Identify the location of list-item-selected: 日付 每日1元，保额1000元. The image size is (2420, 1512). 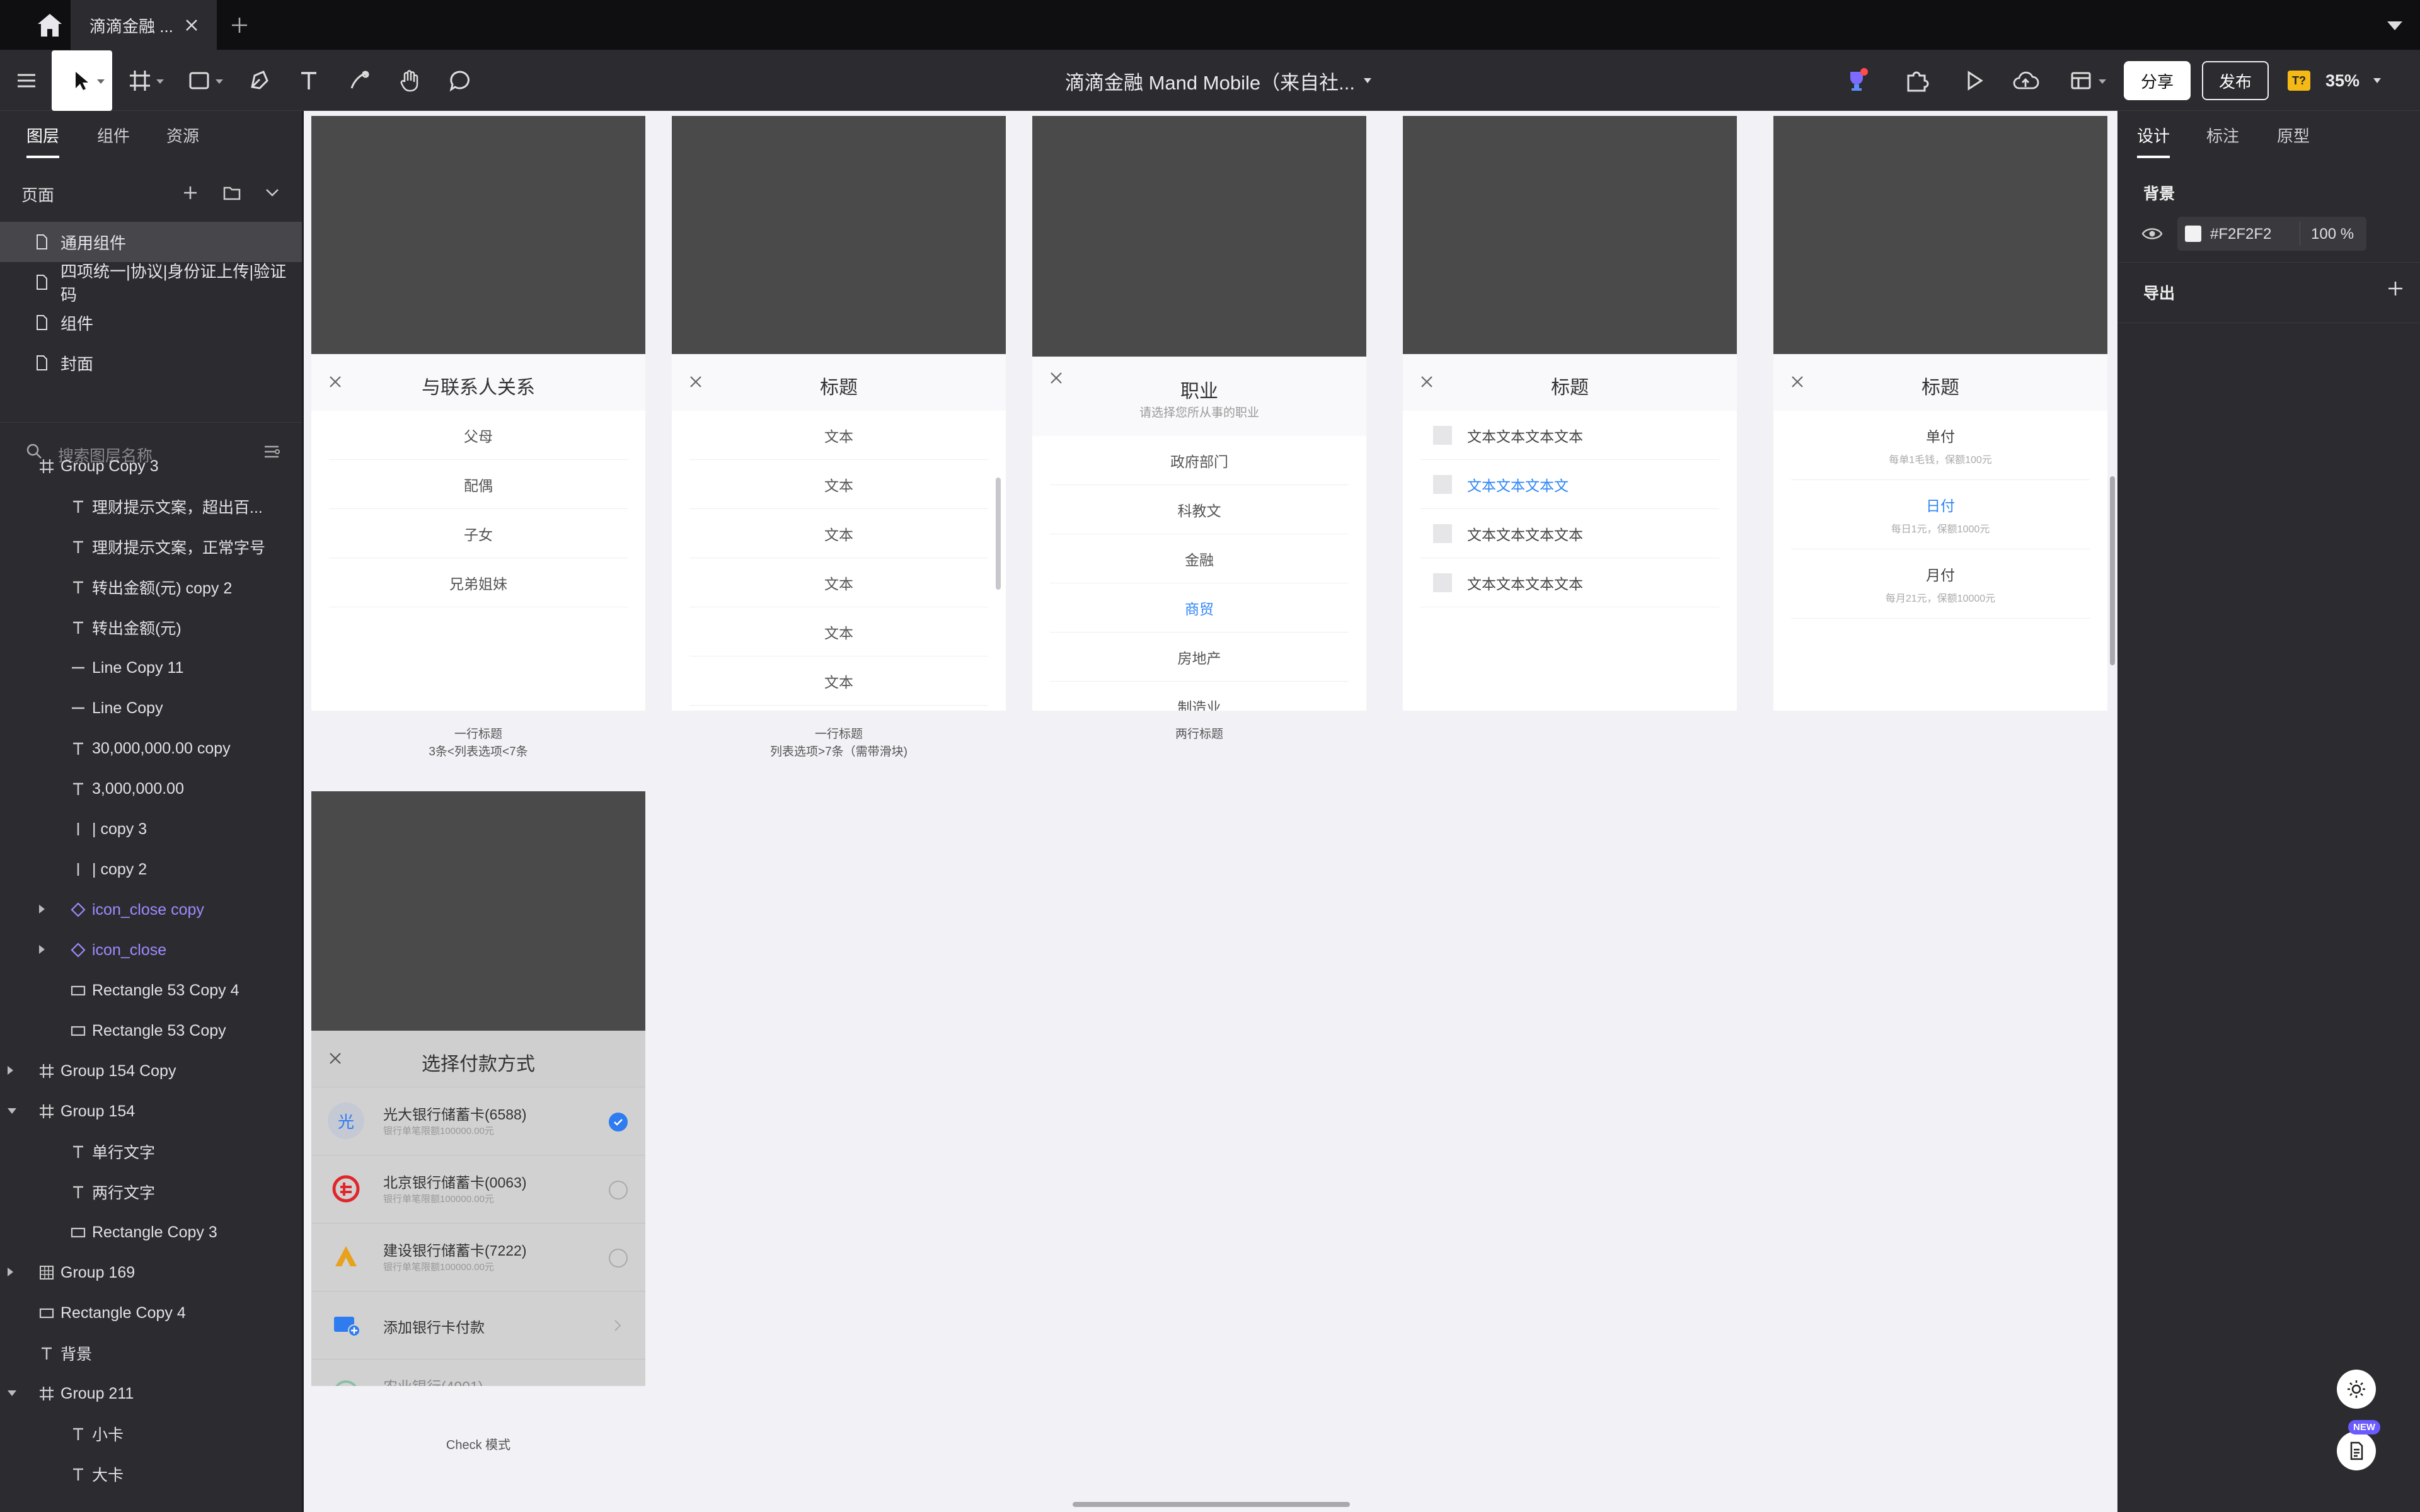
(1940, 514).